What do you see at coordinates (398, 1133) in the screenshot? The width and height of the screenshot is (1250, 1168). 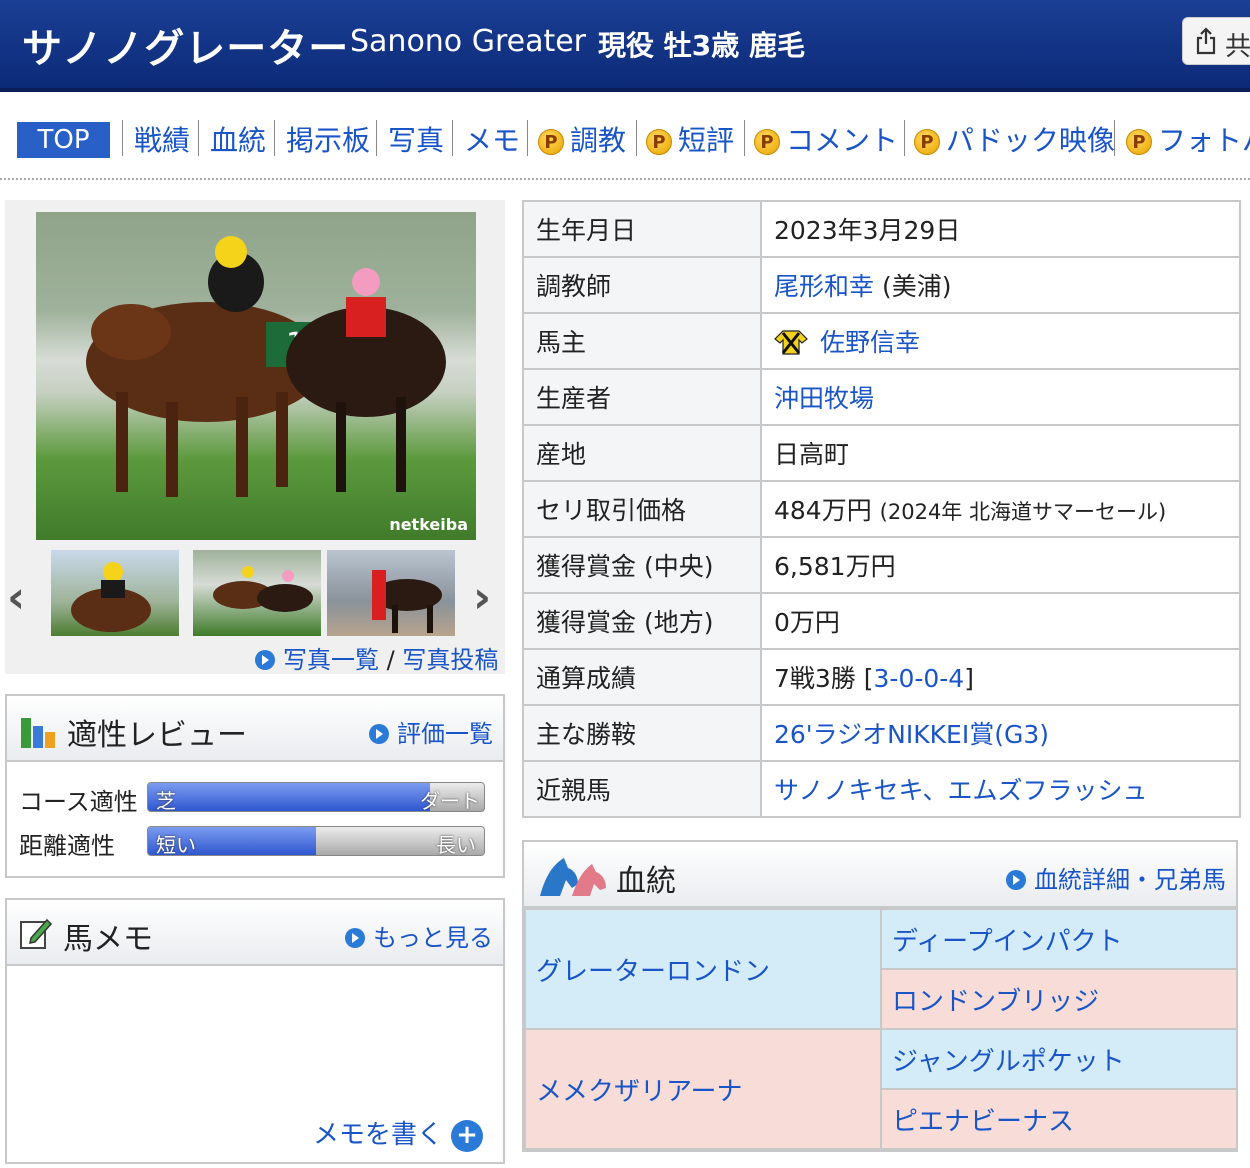 I see `write-memo-button: メモを書く +` at bounding box center [398, 1133].